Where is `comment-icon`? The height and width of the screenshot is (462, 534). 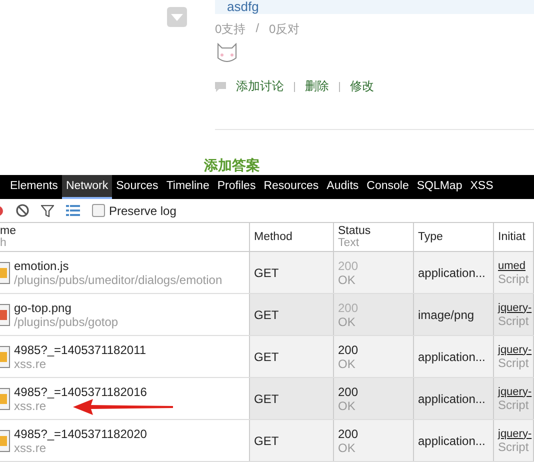 comment-icon is located at coordinates (220, 87).